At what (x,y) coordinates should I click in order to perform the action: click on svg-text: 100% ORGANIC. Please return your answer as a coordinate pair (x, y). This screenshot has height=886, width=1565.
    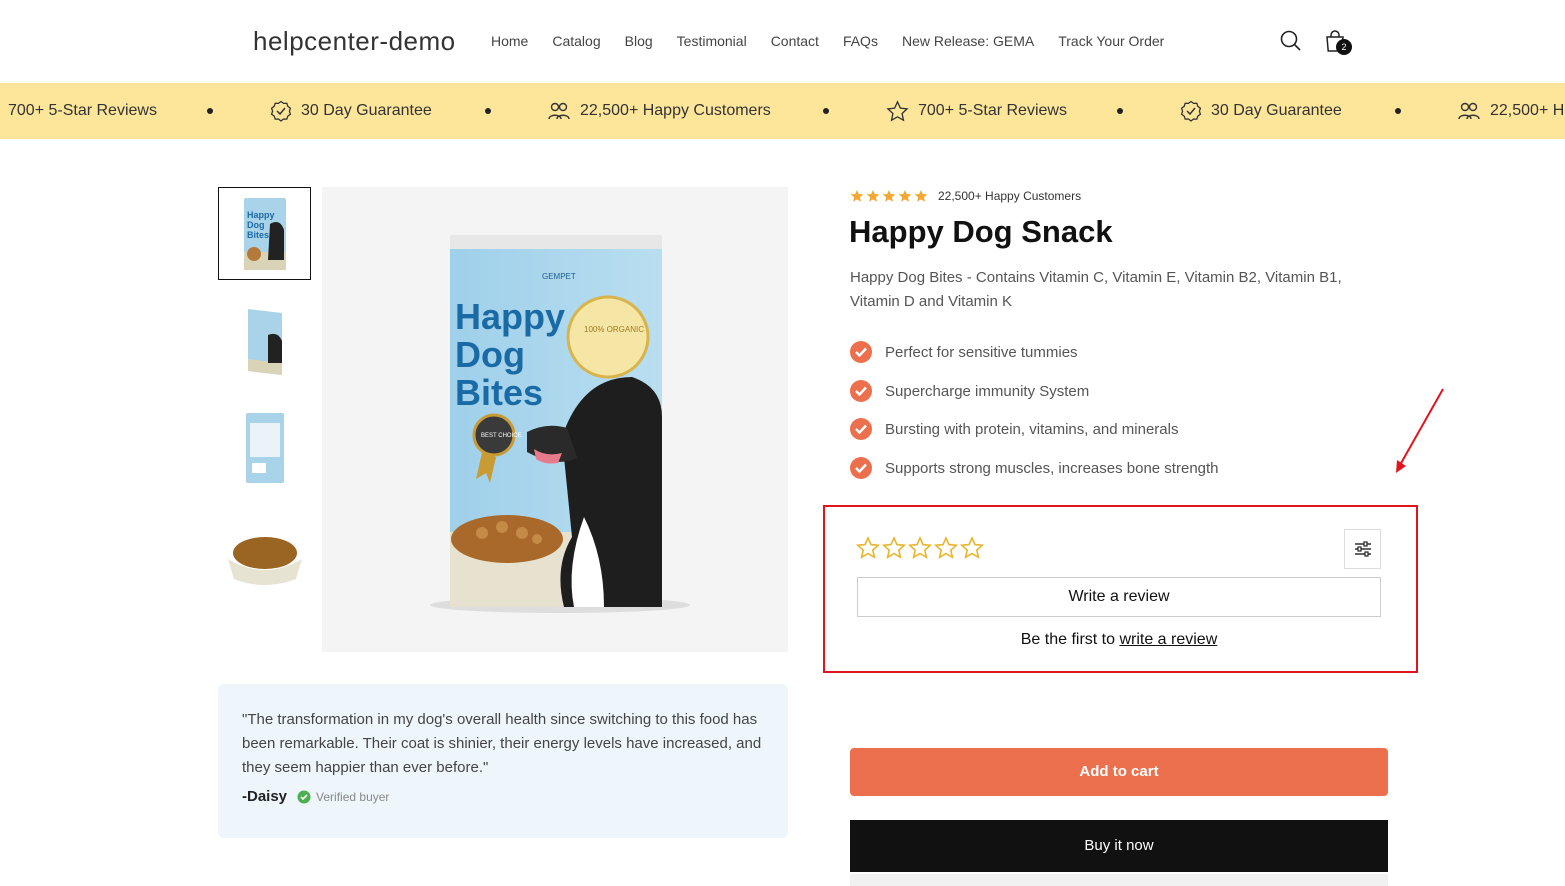
    Looking at the image, I should click on (614, 329).